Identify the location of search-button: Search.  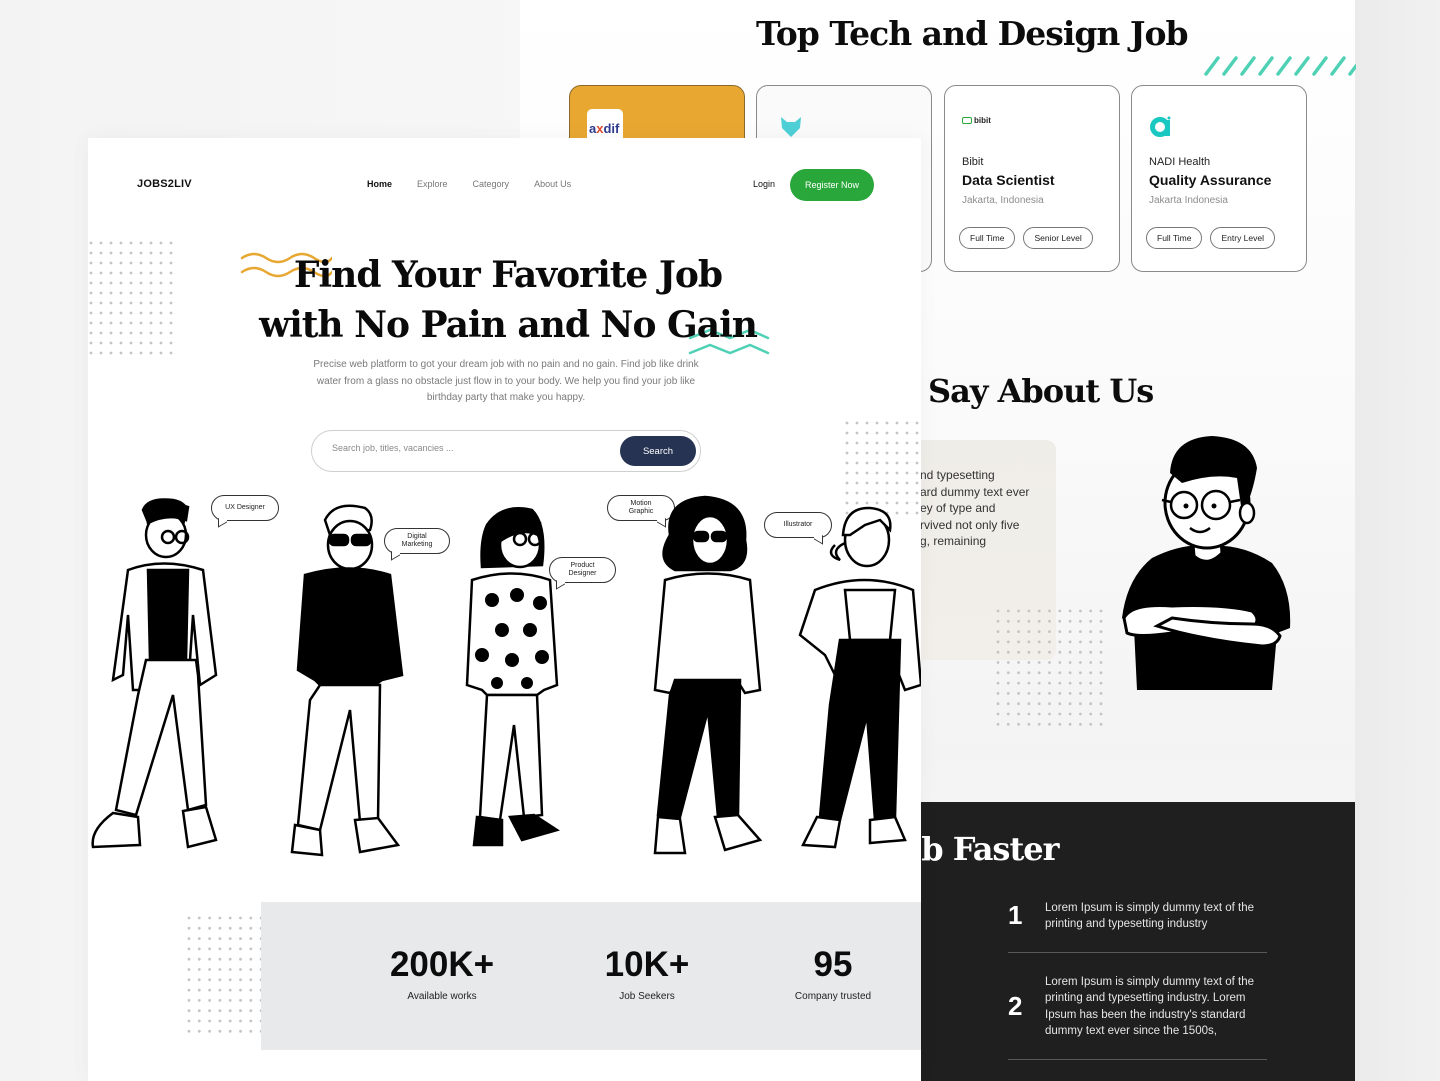
(658, 451).